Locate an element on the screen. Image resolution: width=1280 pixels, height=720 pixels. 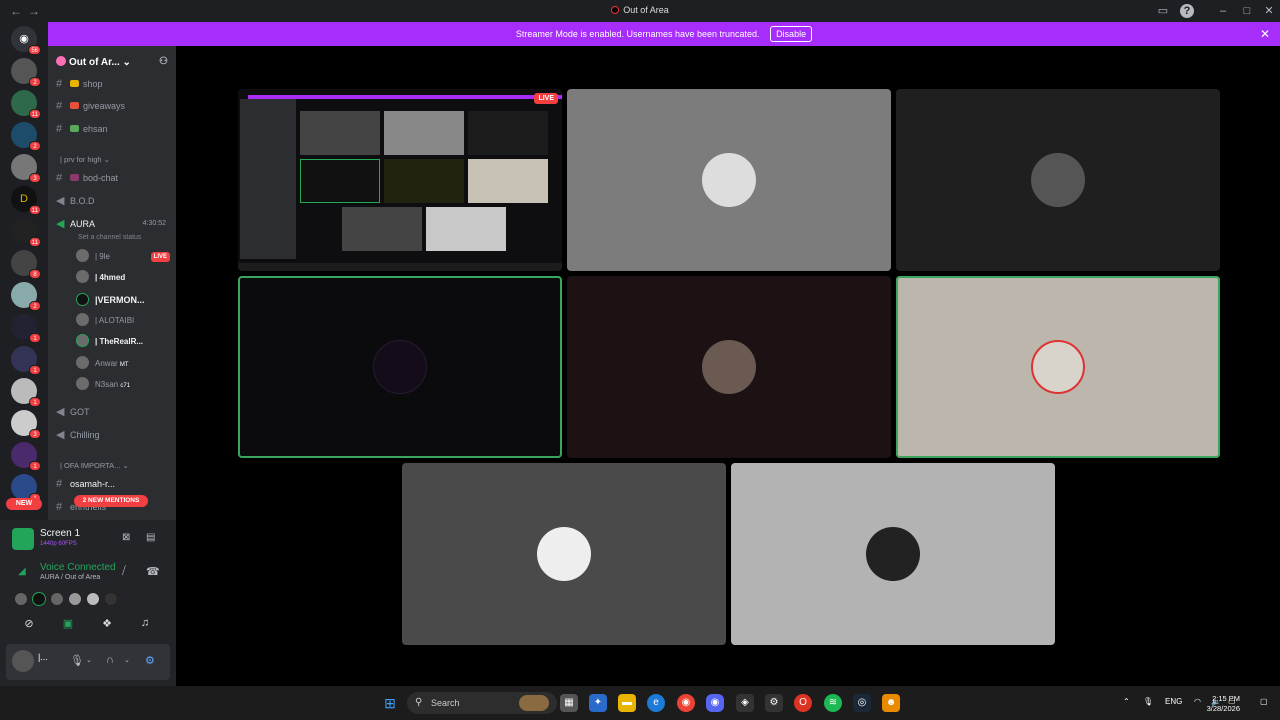
stop-stream-icon: ⊠ is located at coordinates (126, 537).